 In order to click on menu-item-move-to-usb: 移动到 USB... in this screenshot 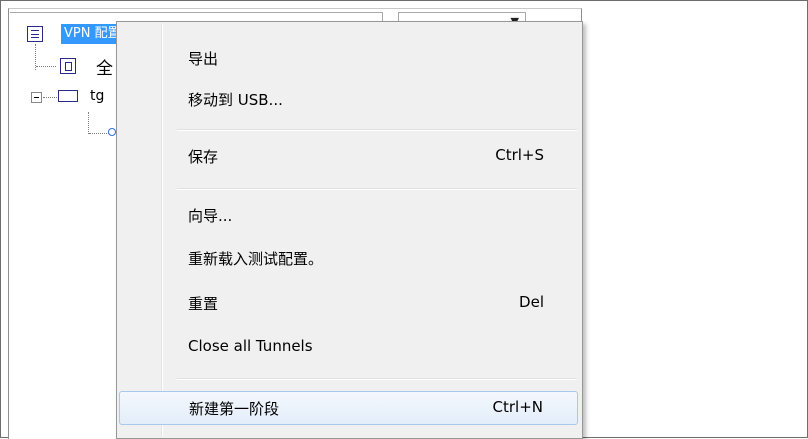, I will do `click(348, 99)`.